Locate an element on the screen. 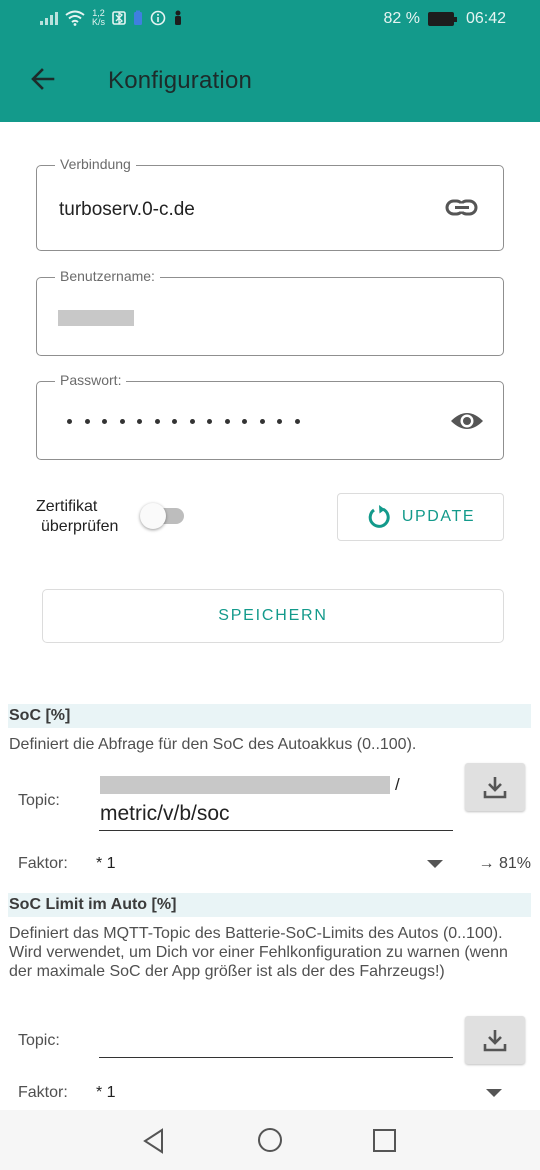 The width and height of the screenshot is (540, 1170). soc-factor-select: * 1 is located at coordinates (106, 864).